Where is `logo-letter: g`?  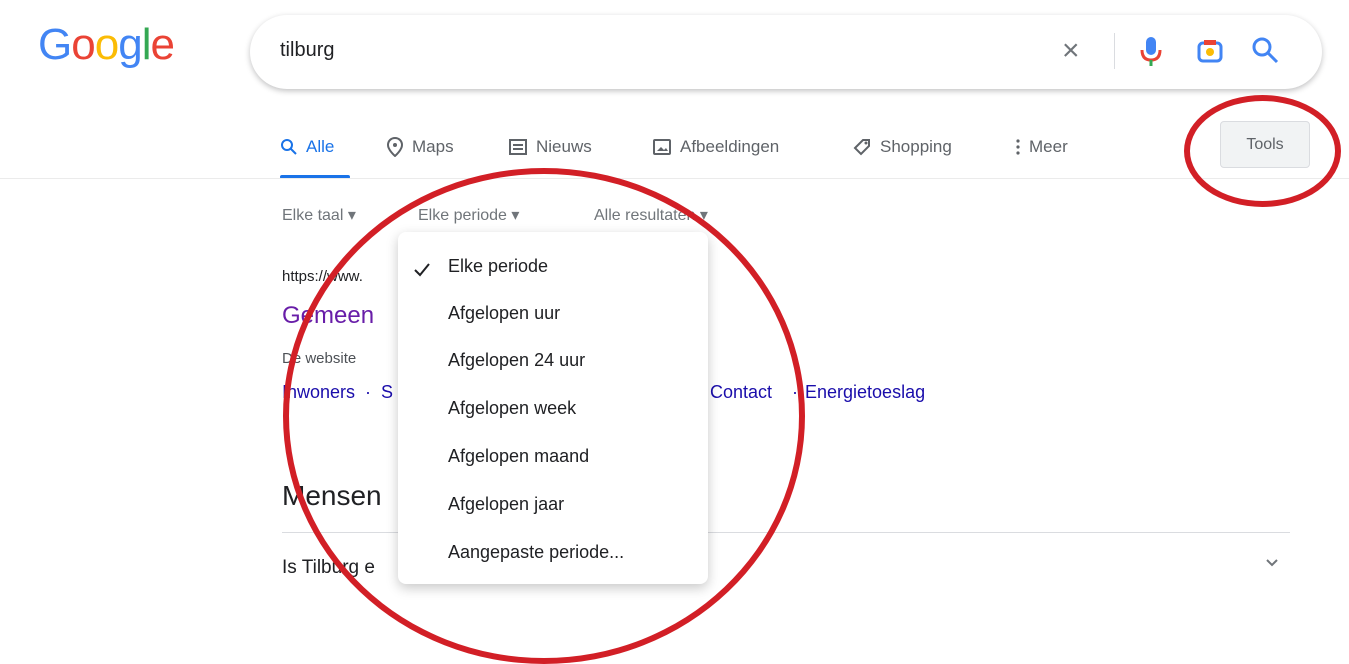 logo-letter: g is located at coordinates (130, 44).